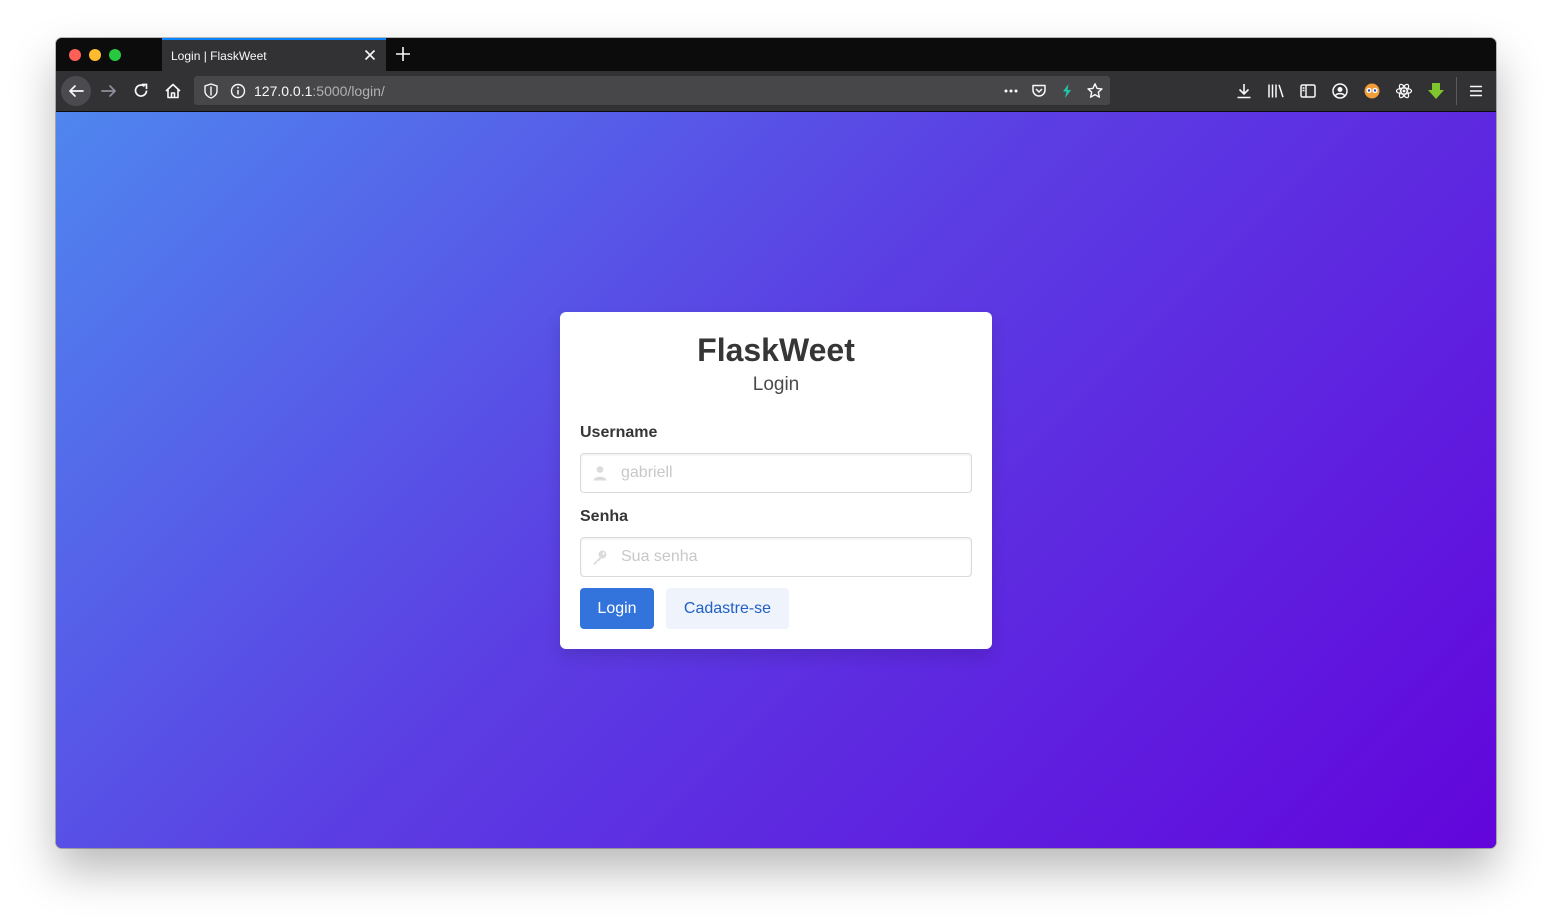  Describe the element at coordinates (403, 54) in the screenshot. I see `new-tab-icon` at that location.